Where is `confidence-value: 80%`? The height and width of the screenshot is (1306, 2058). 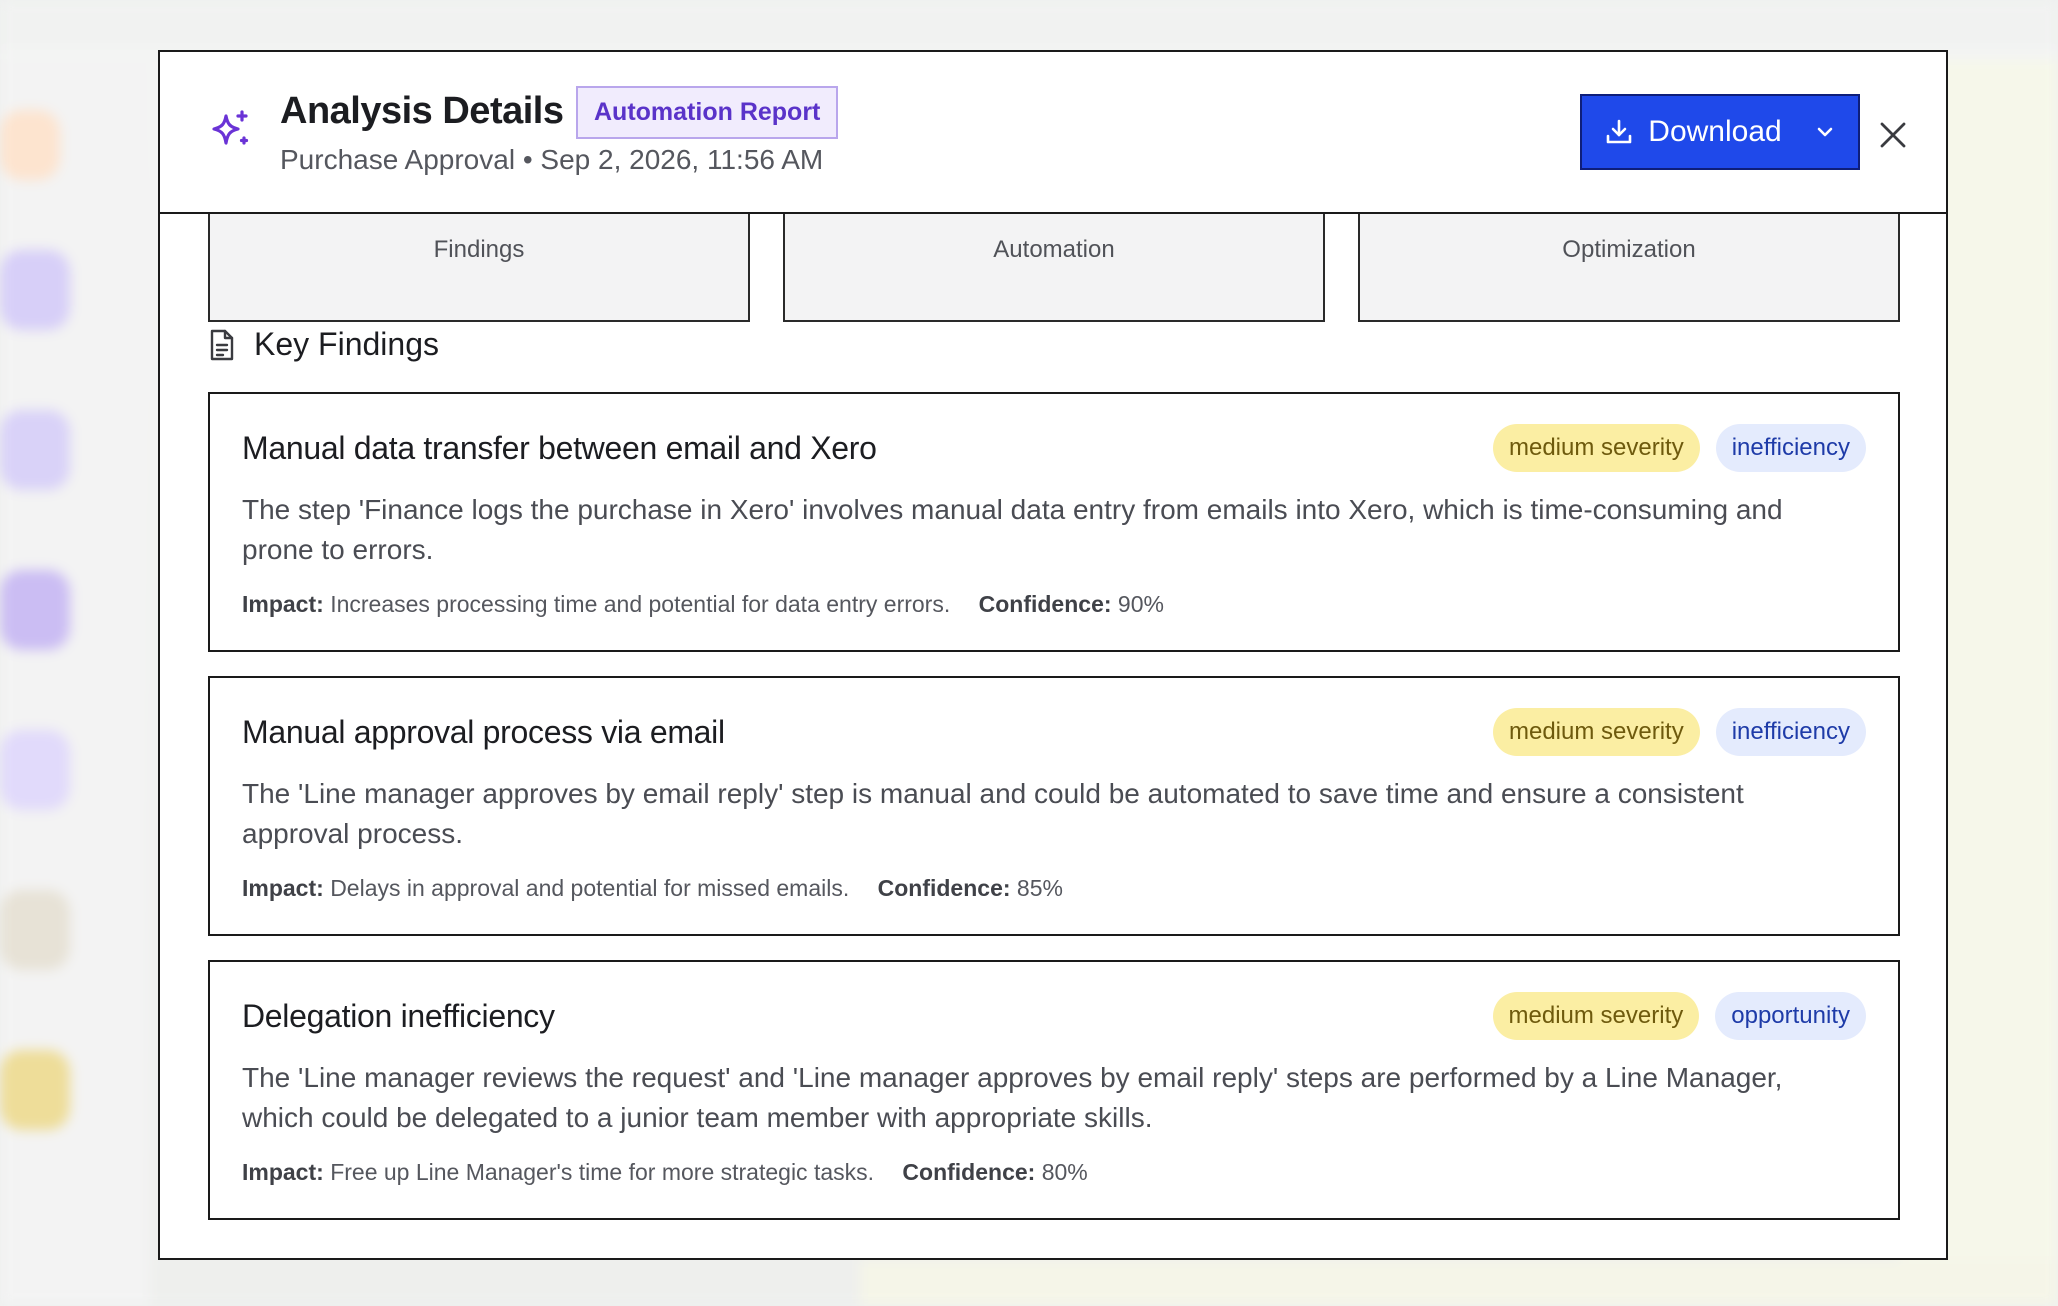
confidence-value: 80% is located at coordinates (1064, 1172).